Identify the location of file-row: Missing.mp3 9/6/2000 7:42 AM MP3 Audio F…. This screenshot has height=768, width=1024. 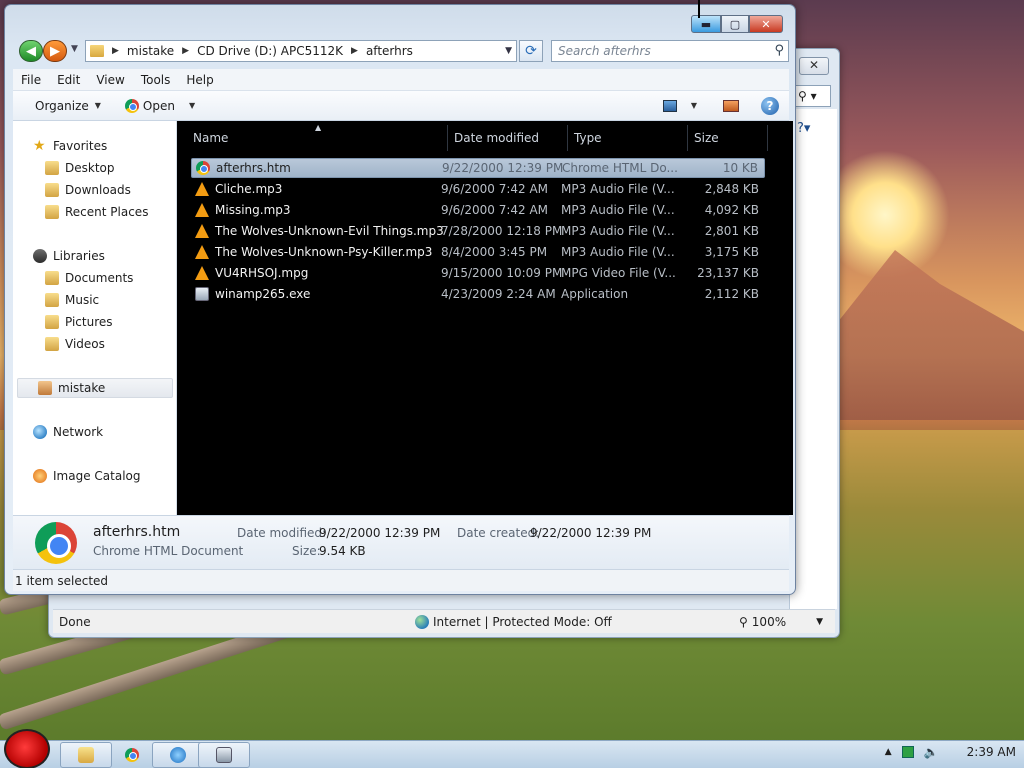
(478, 210).